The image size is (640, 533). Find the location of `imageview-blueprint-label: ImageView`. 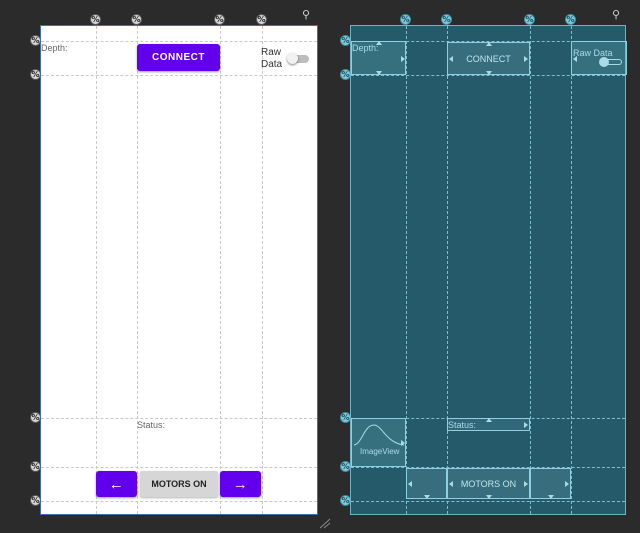

imageview-blueprint-label: ImageView is located at coordinates (380, 451).